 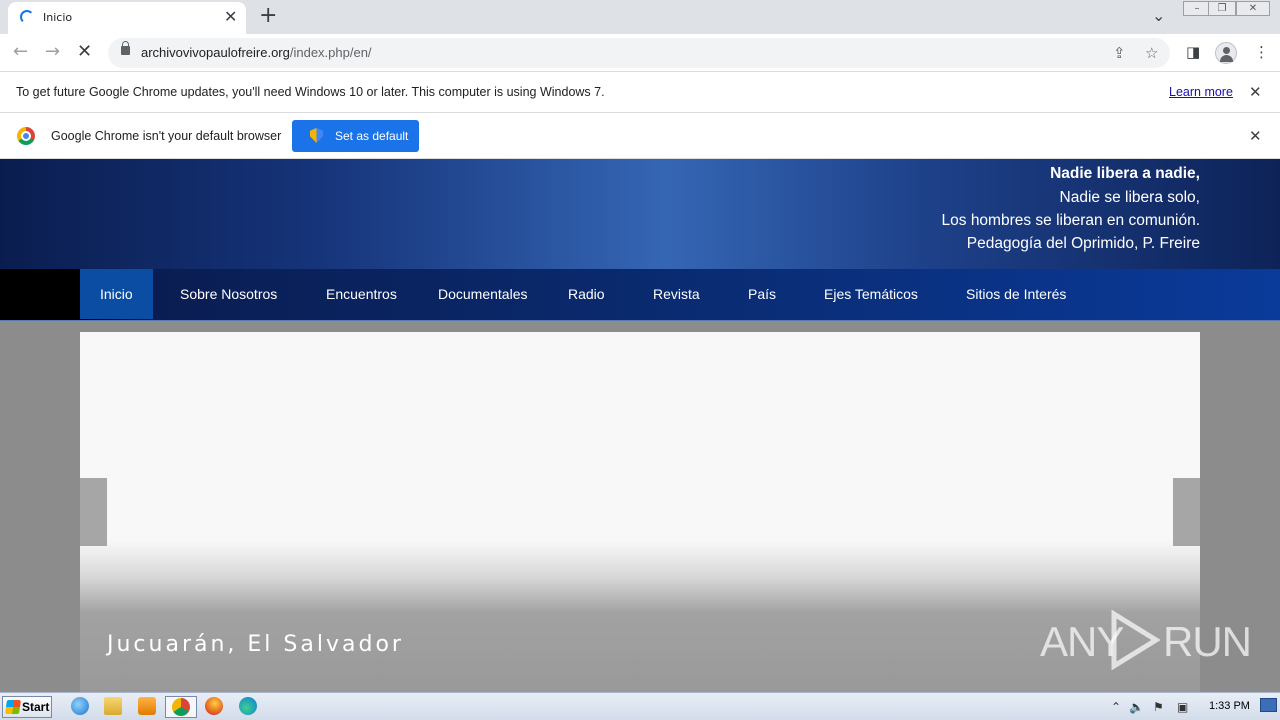 I want to click on tab-inicio: Inicio ✕, so click(x=127, y=18).